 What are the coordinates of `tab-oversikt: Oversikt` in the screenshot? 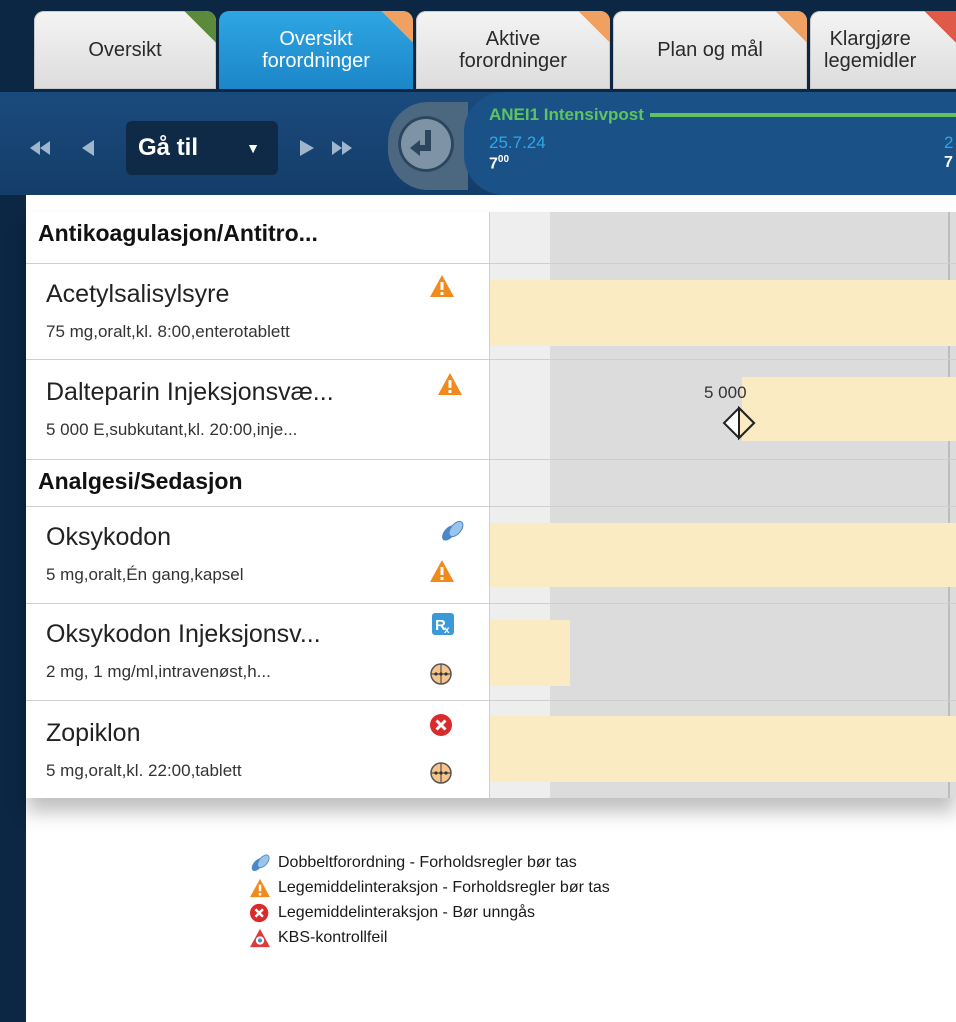 It's located at (125, 50).